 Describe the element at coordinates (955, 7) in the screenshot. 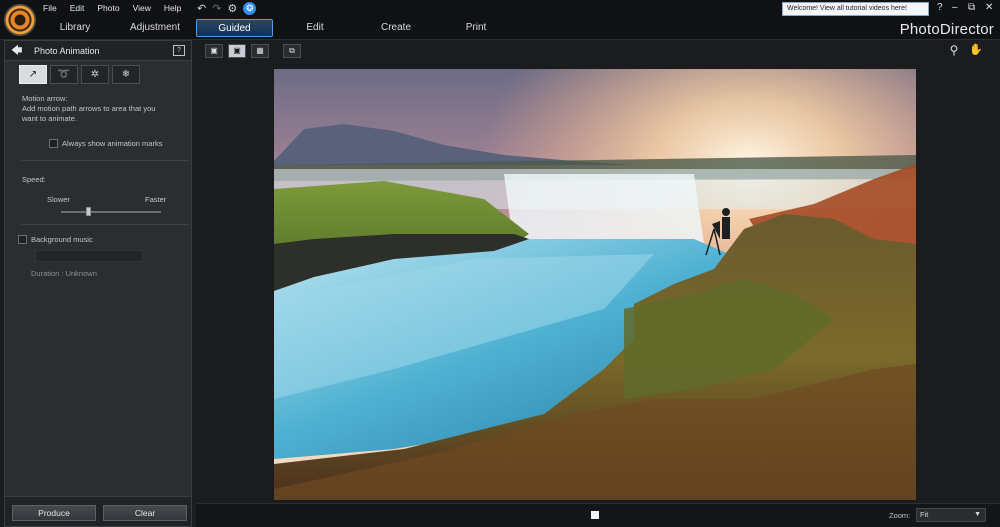

I see `minimize-icon: –` at that location.